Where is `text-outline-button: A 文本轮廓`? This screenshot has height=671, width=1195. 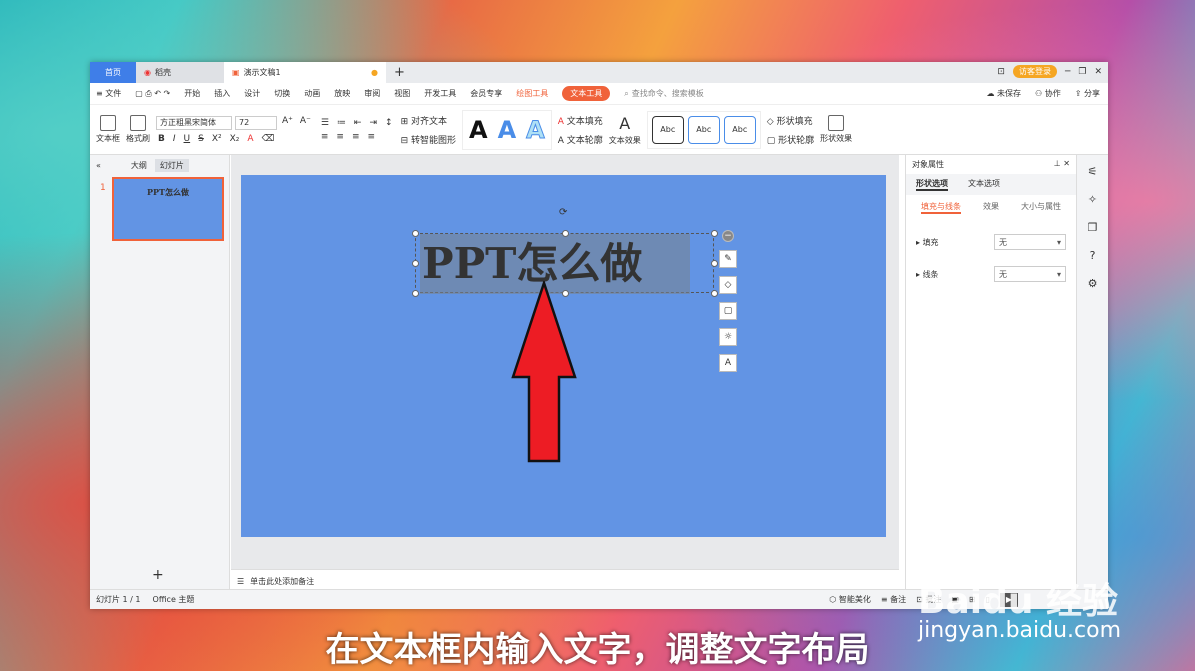
text-outline-button: A 文本轮廓 is located at coordinates (580, 139).